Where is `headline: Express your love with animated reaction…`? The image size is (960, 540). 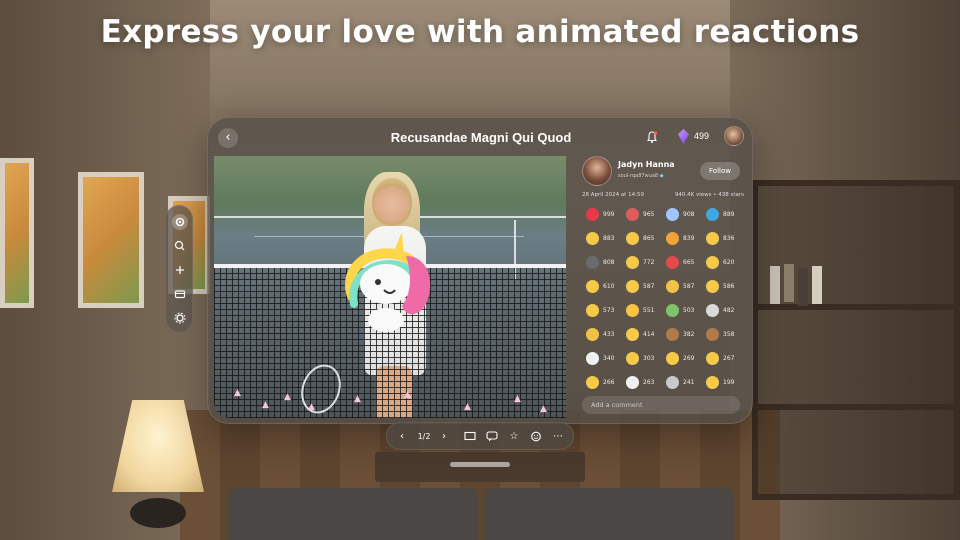
headline: Express your love with animated reaction… is located at coordinates (480, 32).